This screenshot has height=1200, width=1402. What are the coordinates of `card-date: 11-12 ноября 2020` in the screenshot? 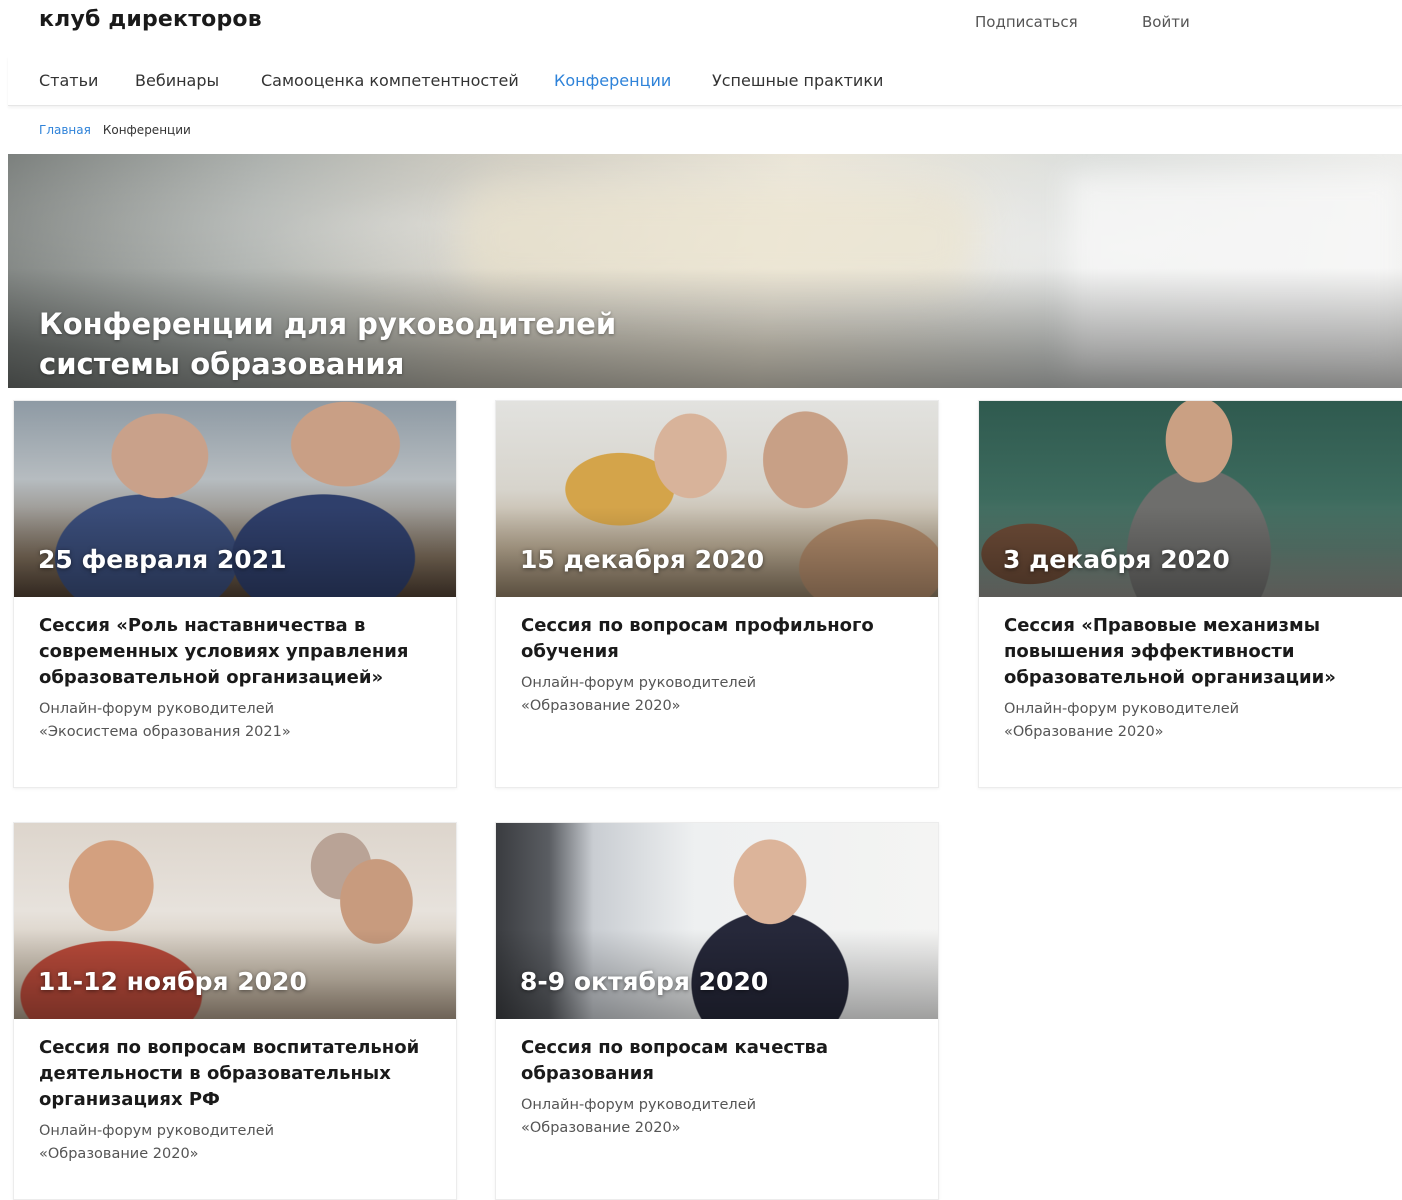 It's located at (172, 981).